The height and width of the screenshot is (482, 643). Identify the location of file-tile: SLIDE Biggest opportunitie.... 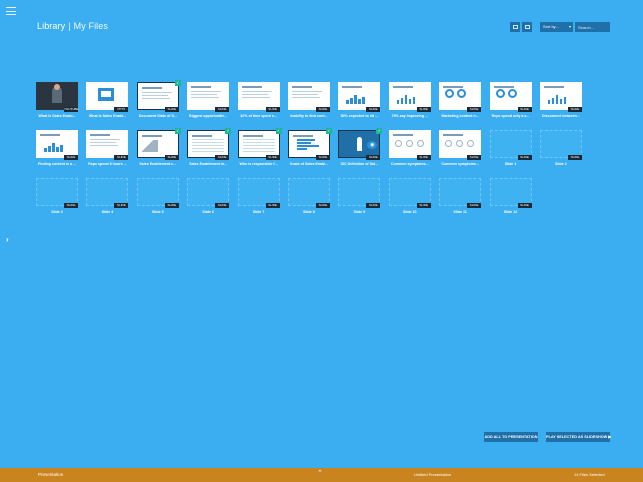
(208, 103).